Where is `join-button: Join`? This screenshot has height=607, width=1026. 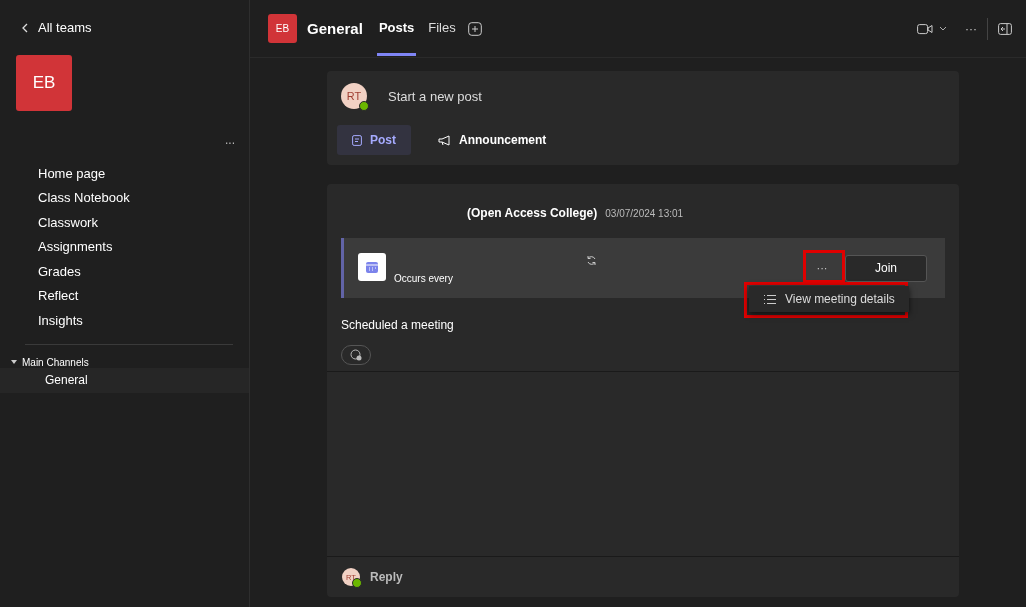
join-button: Join is located at coordinates (886, 268).